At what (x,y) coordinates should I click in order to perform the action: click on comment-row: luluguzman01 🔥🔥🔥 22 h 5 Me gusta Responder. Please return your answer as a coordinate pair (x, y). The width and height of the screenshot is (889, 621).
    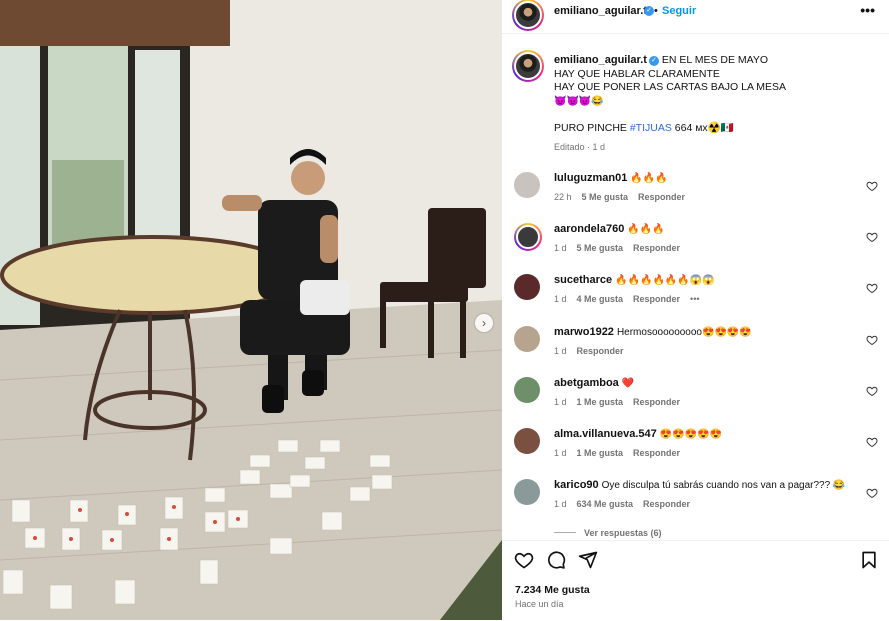
    Looking at the image, I should click on (699, 194).